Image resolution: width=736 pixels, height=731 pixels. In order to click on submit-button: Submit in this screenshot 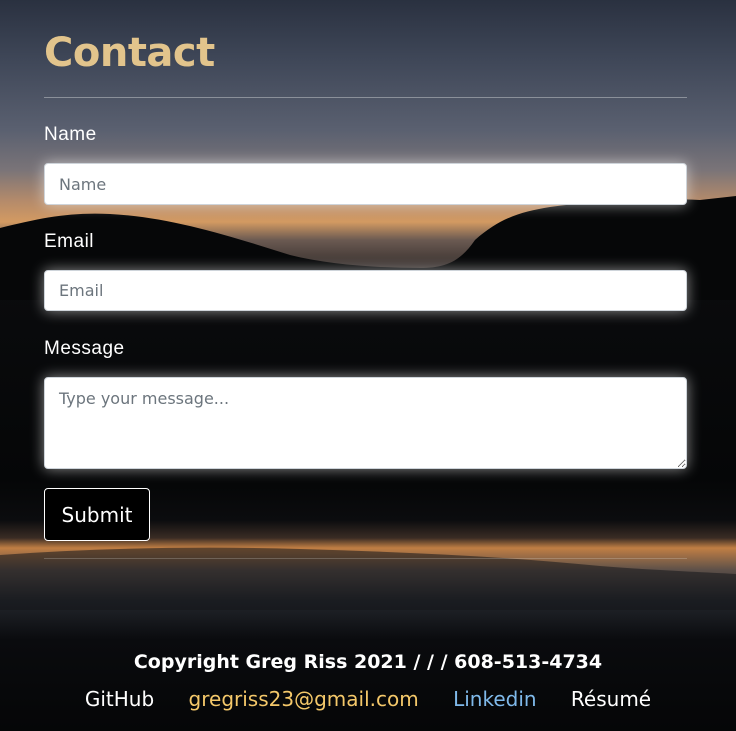, I will do `click(97, 514)`.